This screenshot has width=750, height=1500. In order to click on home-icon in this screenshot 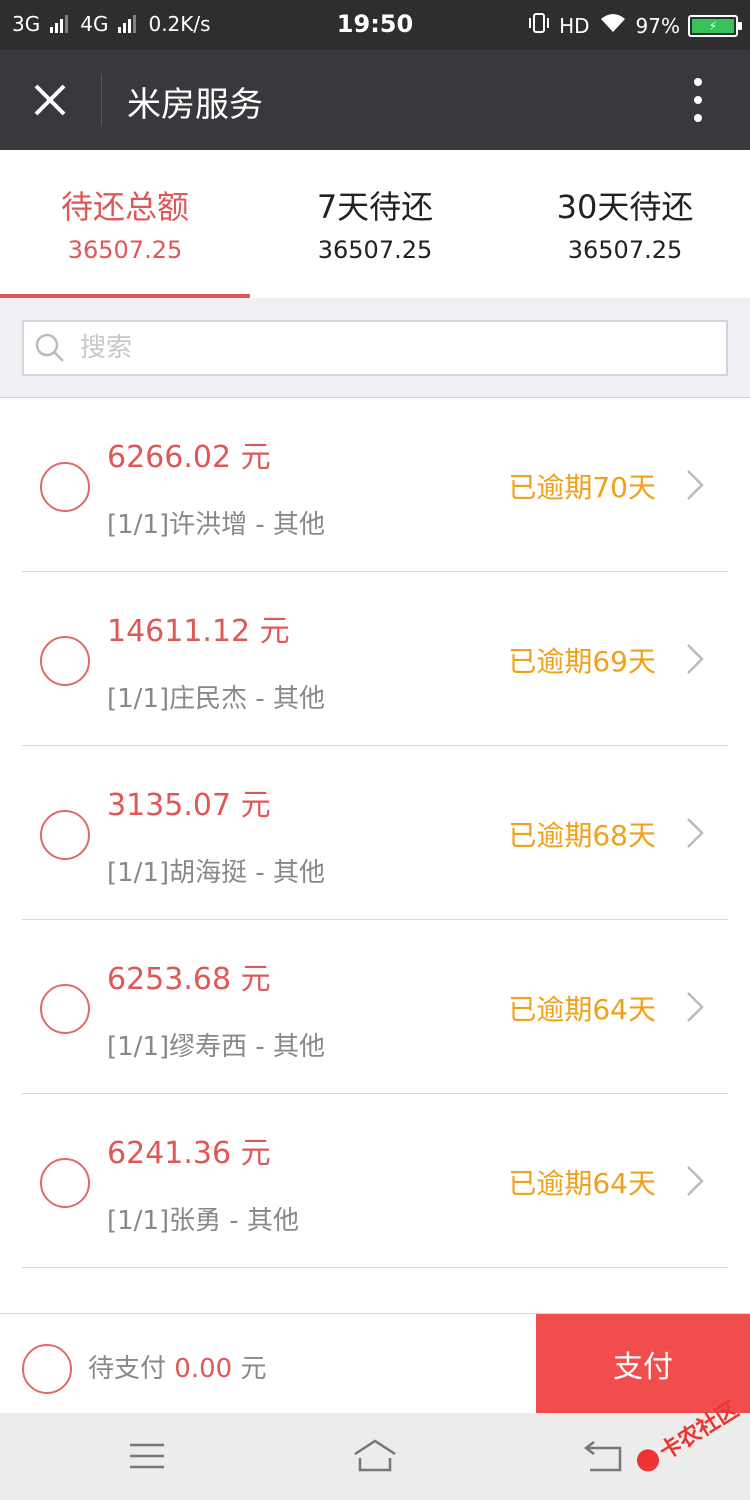, I will do `click(375, 1455)`.